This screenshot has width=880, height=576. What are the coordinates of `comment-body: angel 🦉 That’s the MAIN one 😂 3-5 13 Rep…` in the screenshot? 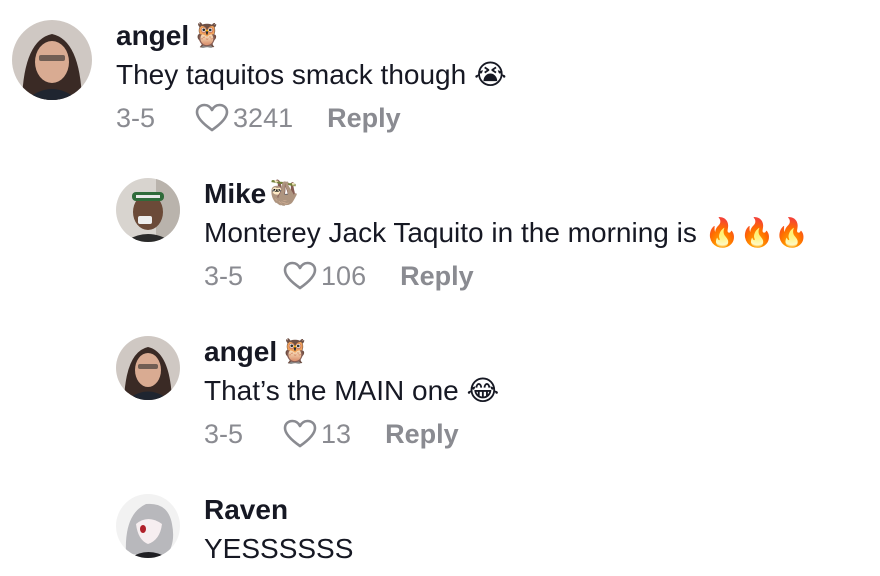 It's located at (351, 394).